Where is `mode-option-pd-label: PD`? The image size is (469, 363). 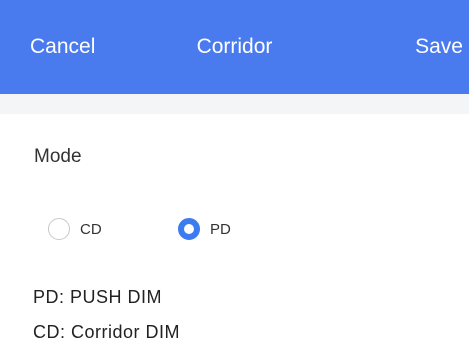
mode-option-pd-label: PD is located at coordinates (220, 229).